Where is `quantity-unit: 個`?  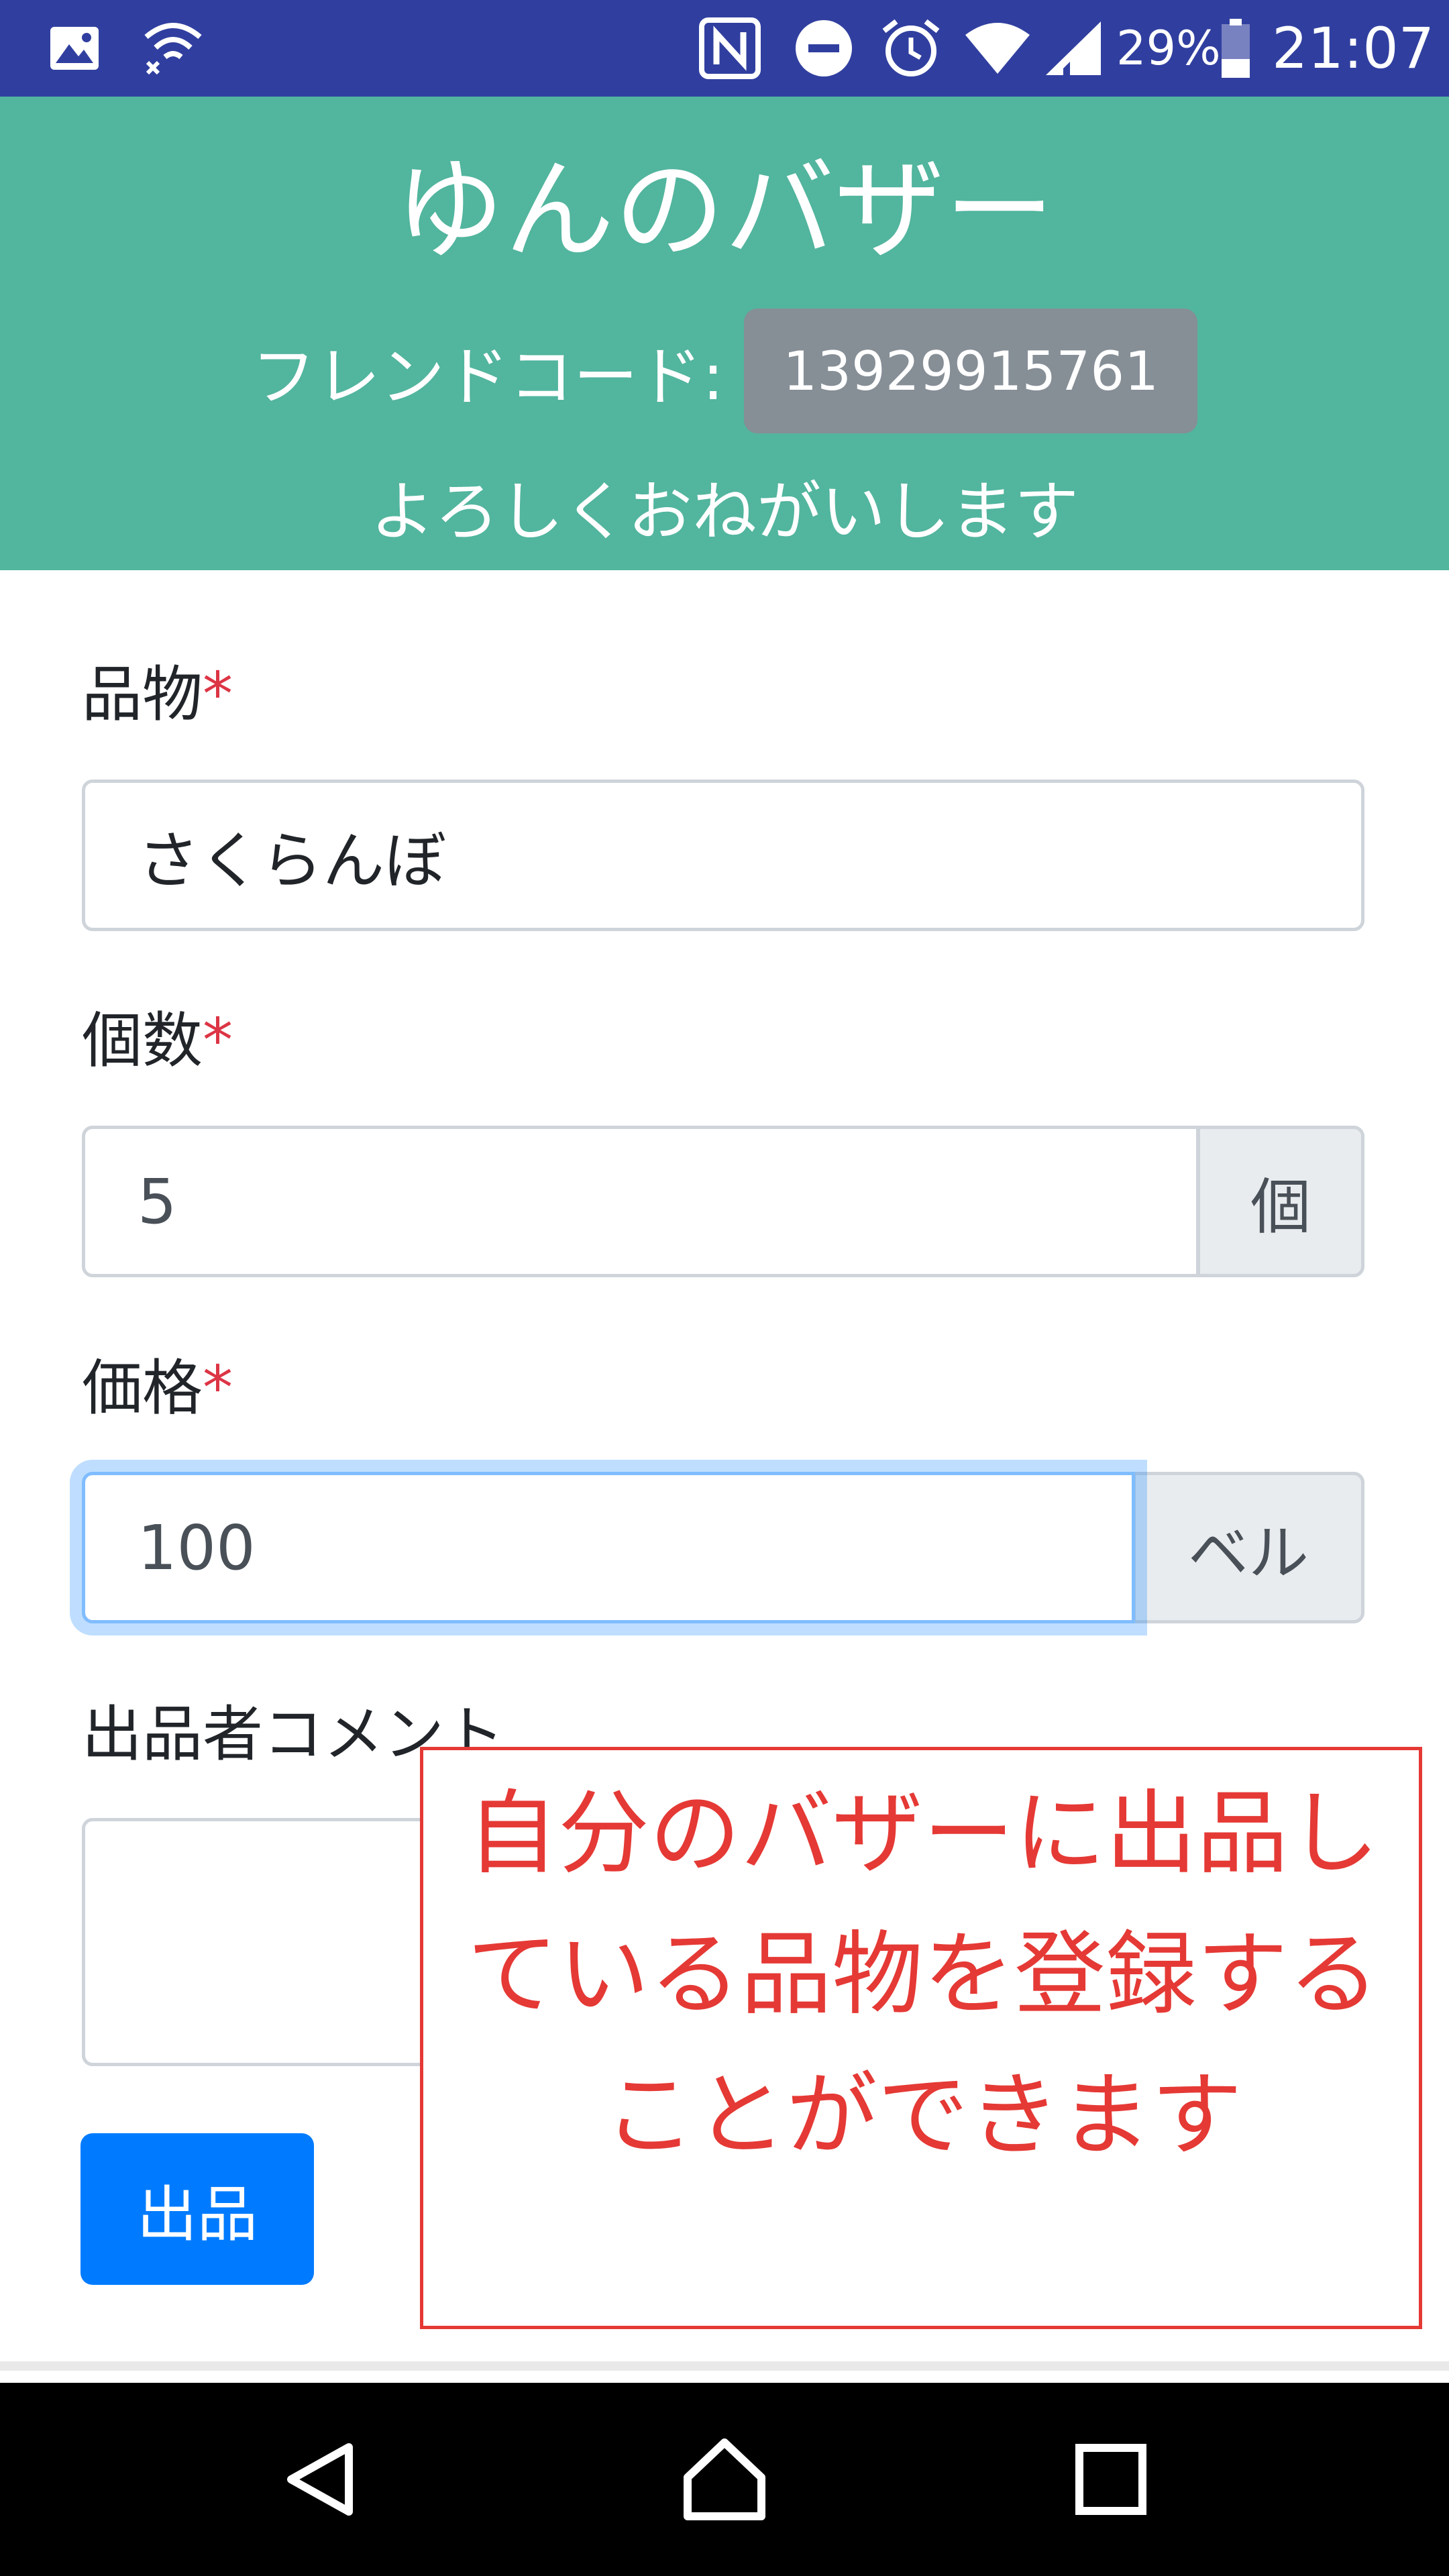
quantity-unit: 個 is located at coordinates (1280, 1201).